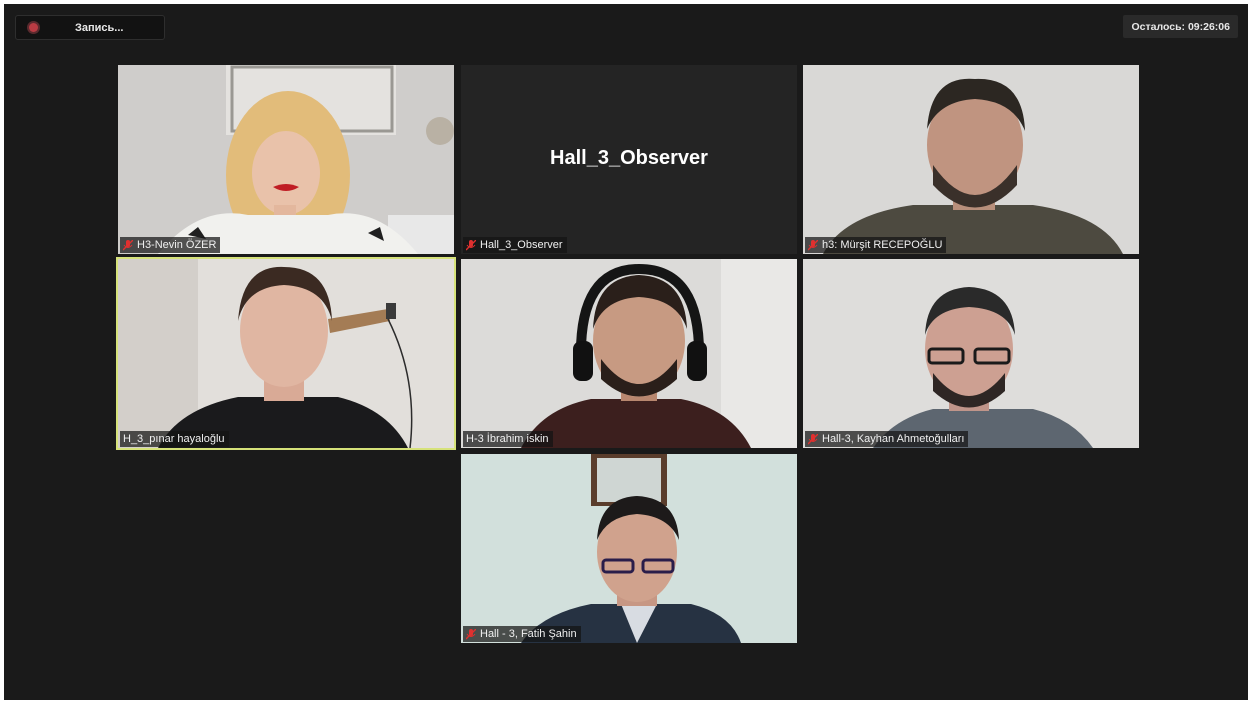 The image size is (1252, 704). Describe the element at coordinates (177, 245) in the screenshot. I see `participant-name: H3-Nevin ÖZER` at that location.